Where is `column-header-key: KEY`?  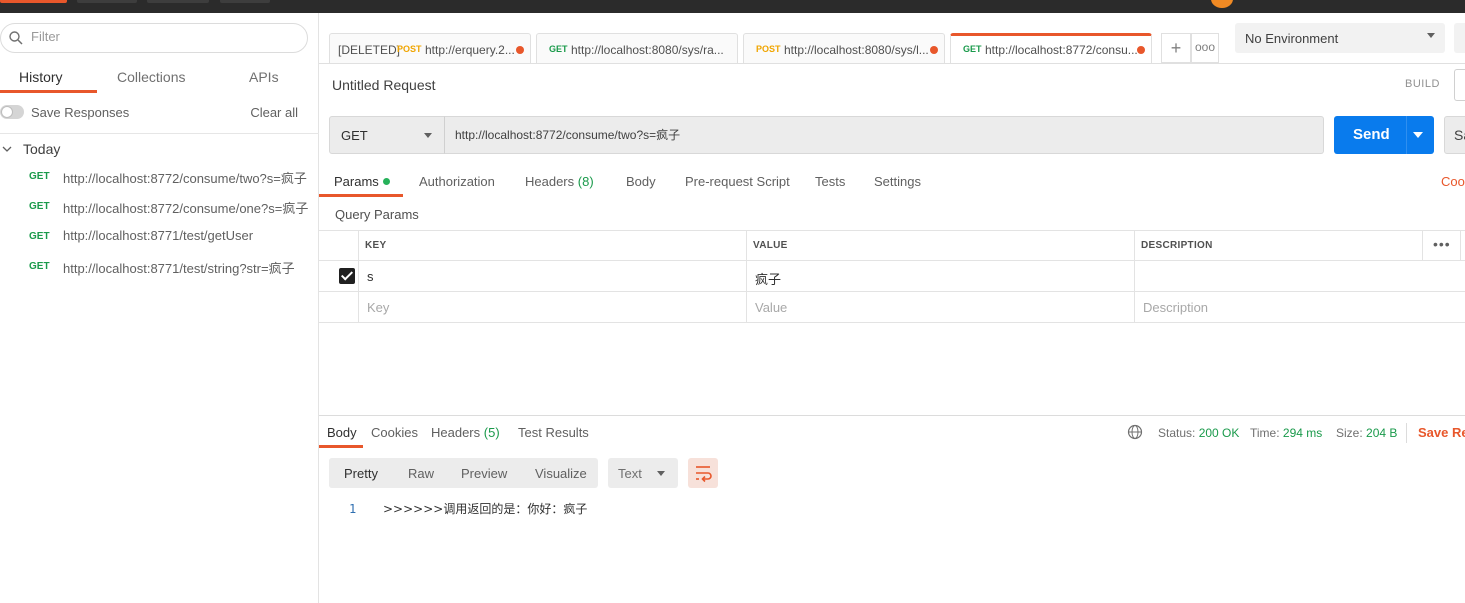
column-header-key: KEY is located at coordinates (376, 245).